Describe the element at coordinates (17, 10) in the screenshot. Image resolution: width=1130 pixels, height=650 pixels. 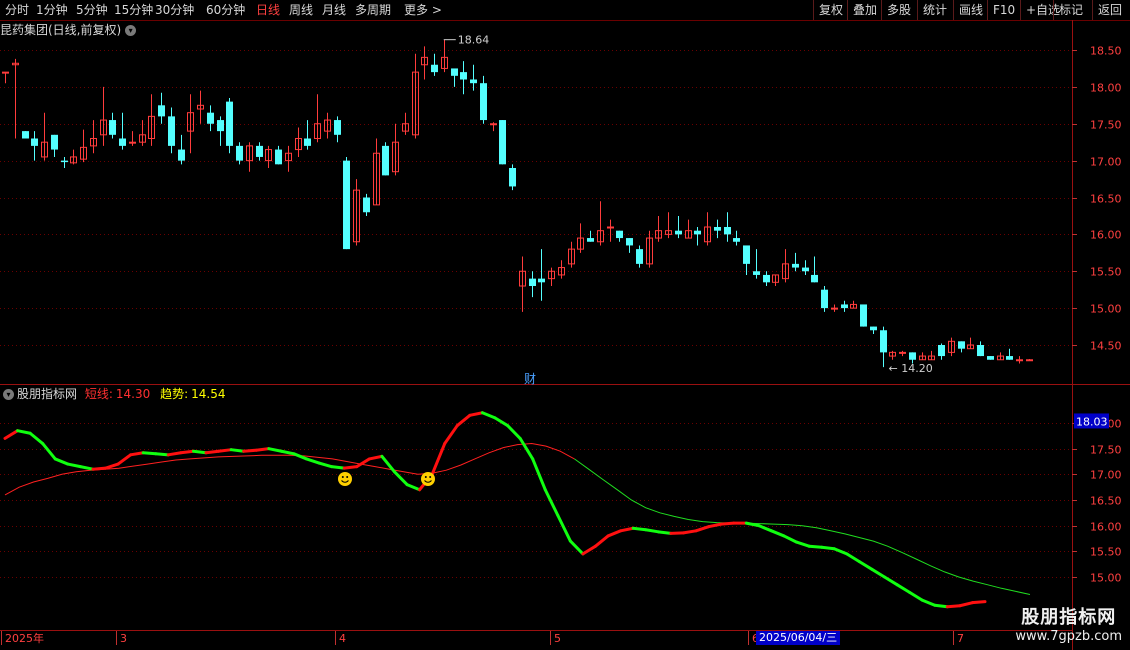
I see `toolbar-item-0: 分时` at that location.